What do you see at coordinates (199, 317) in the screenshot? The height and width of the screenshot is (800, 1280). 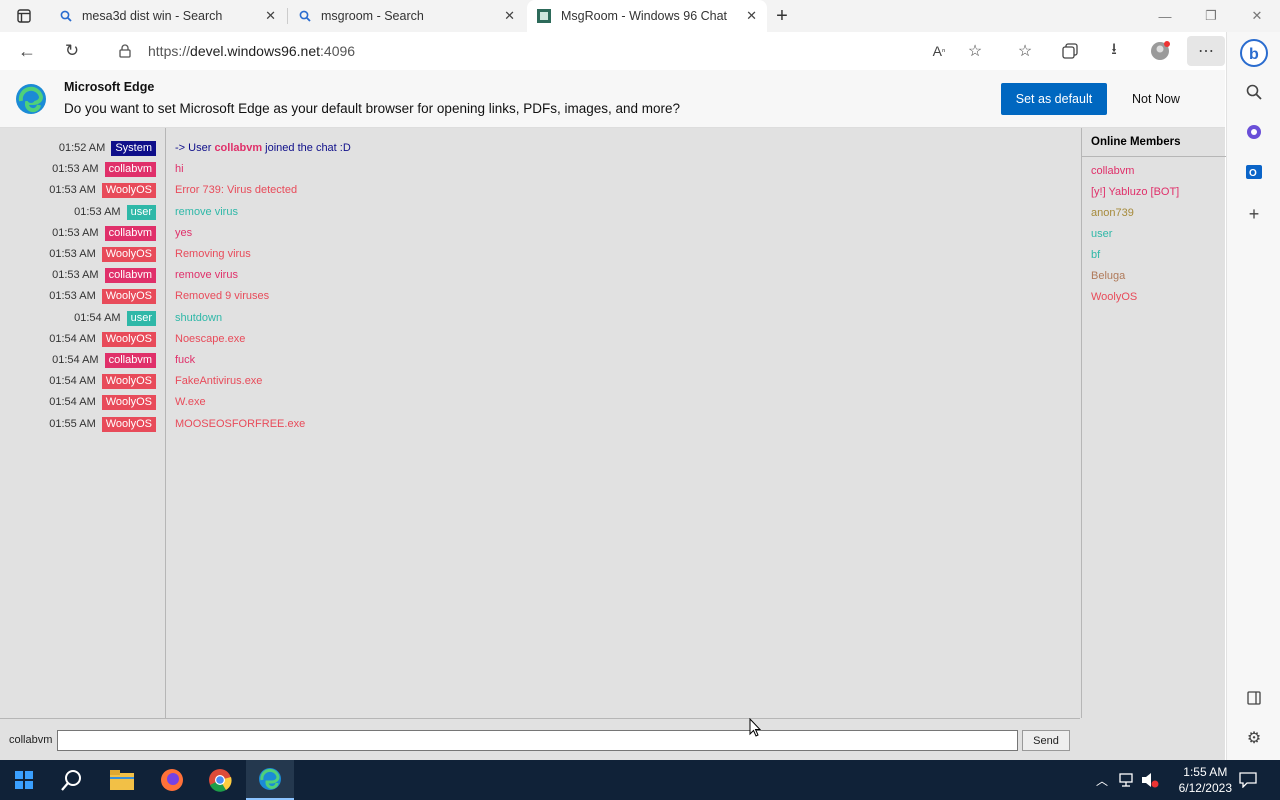 I see `message-text: shutdown` at bounding box center [199, 317].